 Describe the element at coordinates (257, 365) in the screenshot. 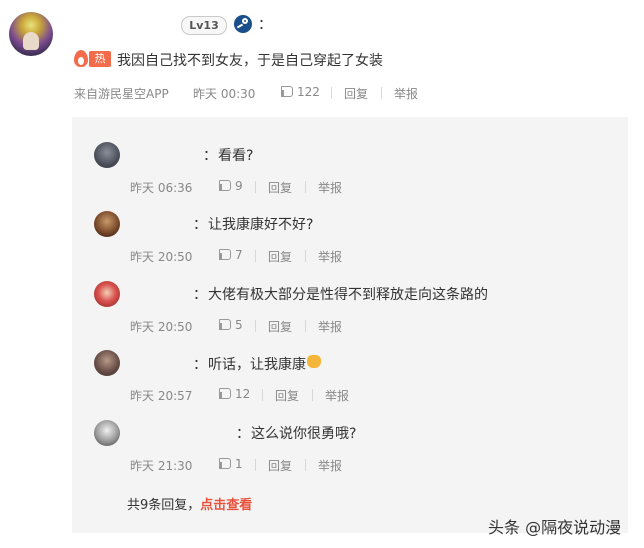

I see `reply-text: 听话，让我康康` at that location.